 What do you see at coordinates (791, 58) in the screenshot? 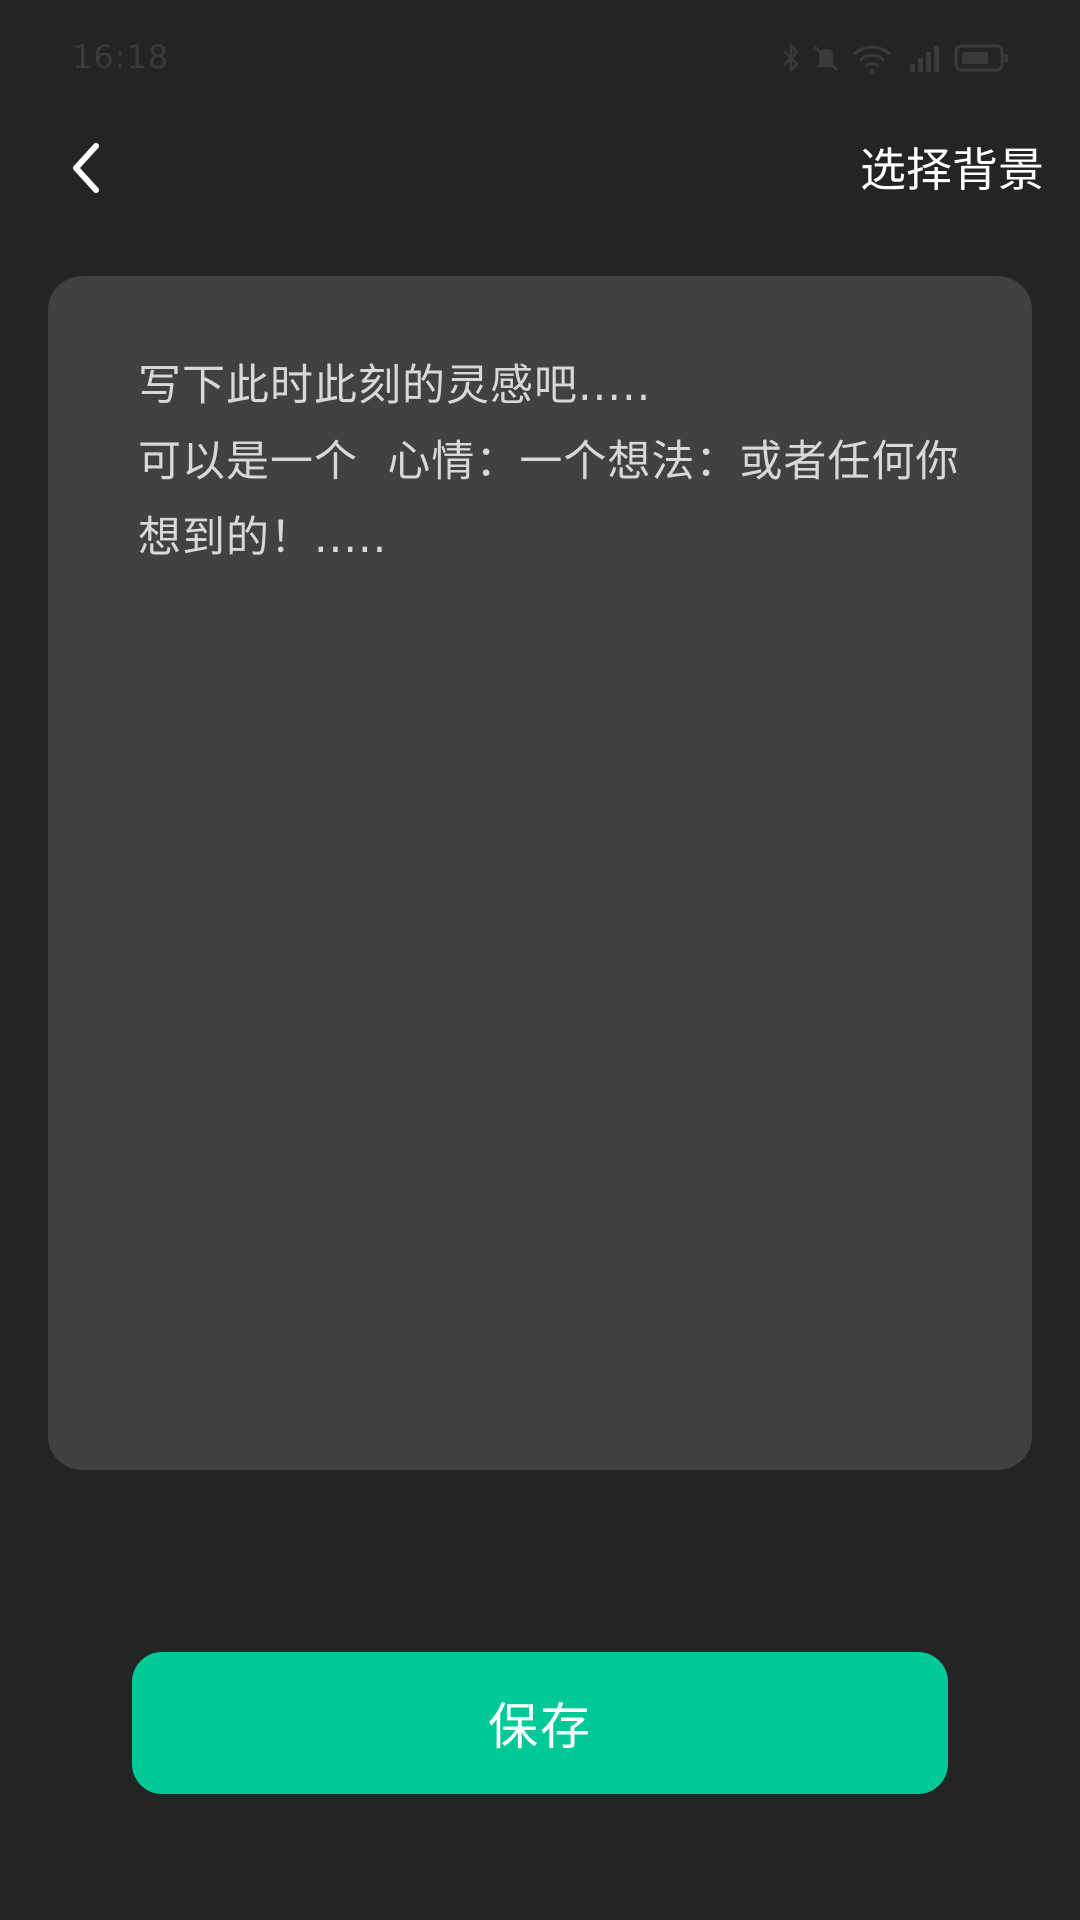
I see `bluetooth-icon` at bounding box center [791, 58].